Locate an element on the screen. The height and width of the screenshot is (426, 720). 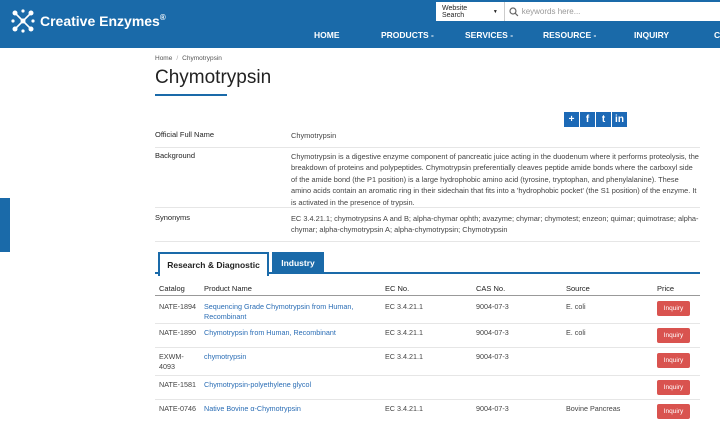
source-cell: Bovine Pancreas is located at coordinates (593, 408).